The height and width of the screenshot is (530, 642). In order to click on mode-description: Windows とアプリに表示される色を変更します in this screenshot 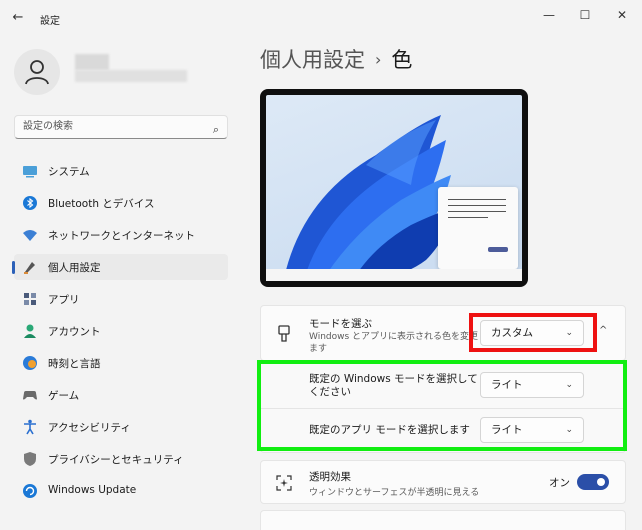, I will do `click(398, 343)`.